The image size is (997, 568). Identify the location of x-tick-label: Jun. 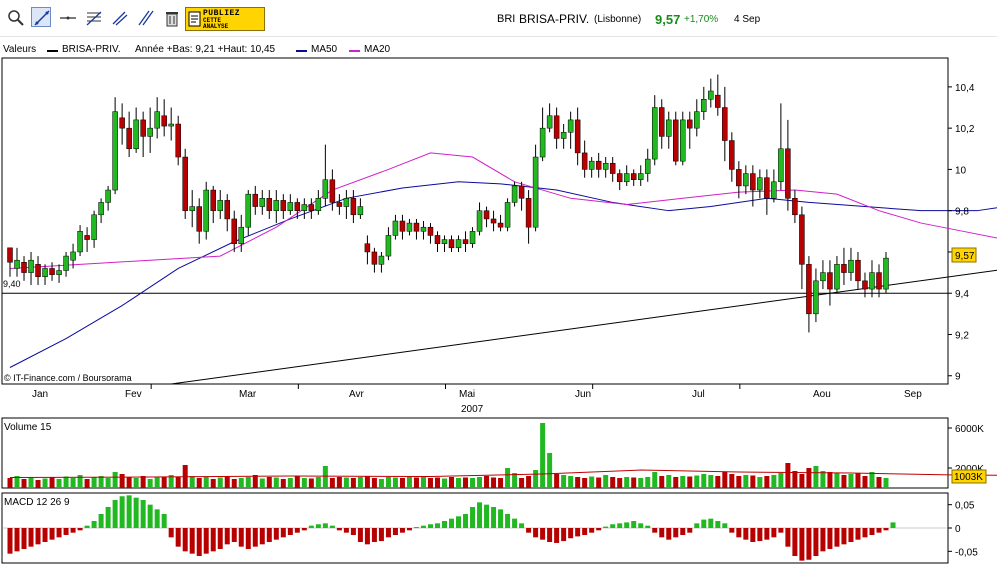
(583, 394).